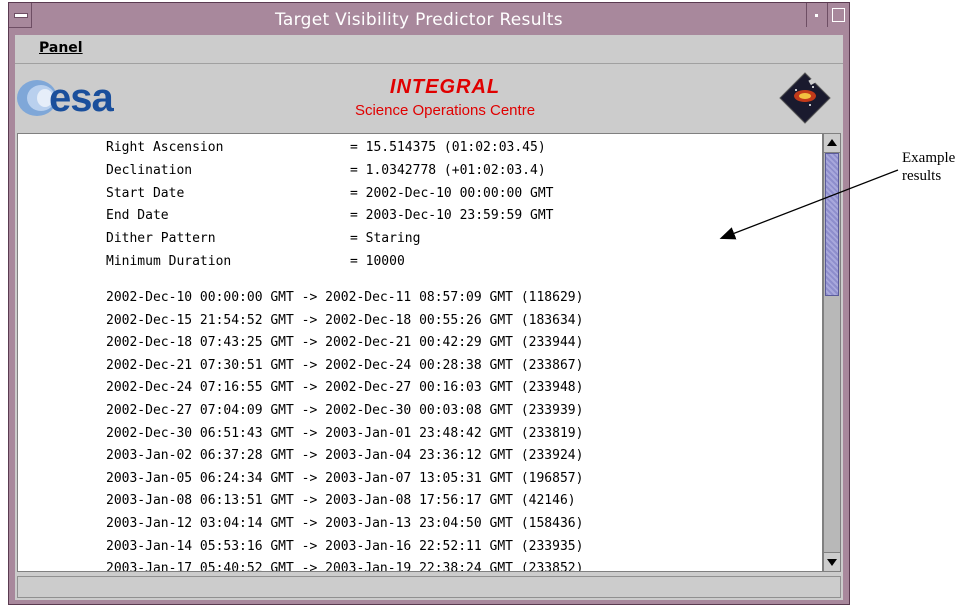  I want to click on window-menu-button, so click(20, 15).